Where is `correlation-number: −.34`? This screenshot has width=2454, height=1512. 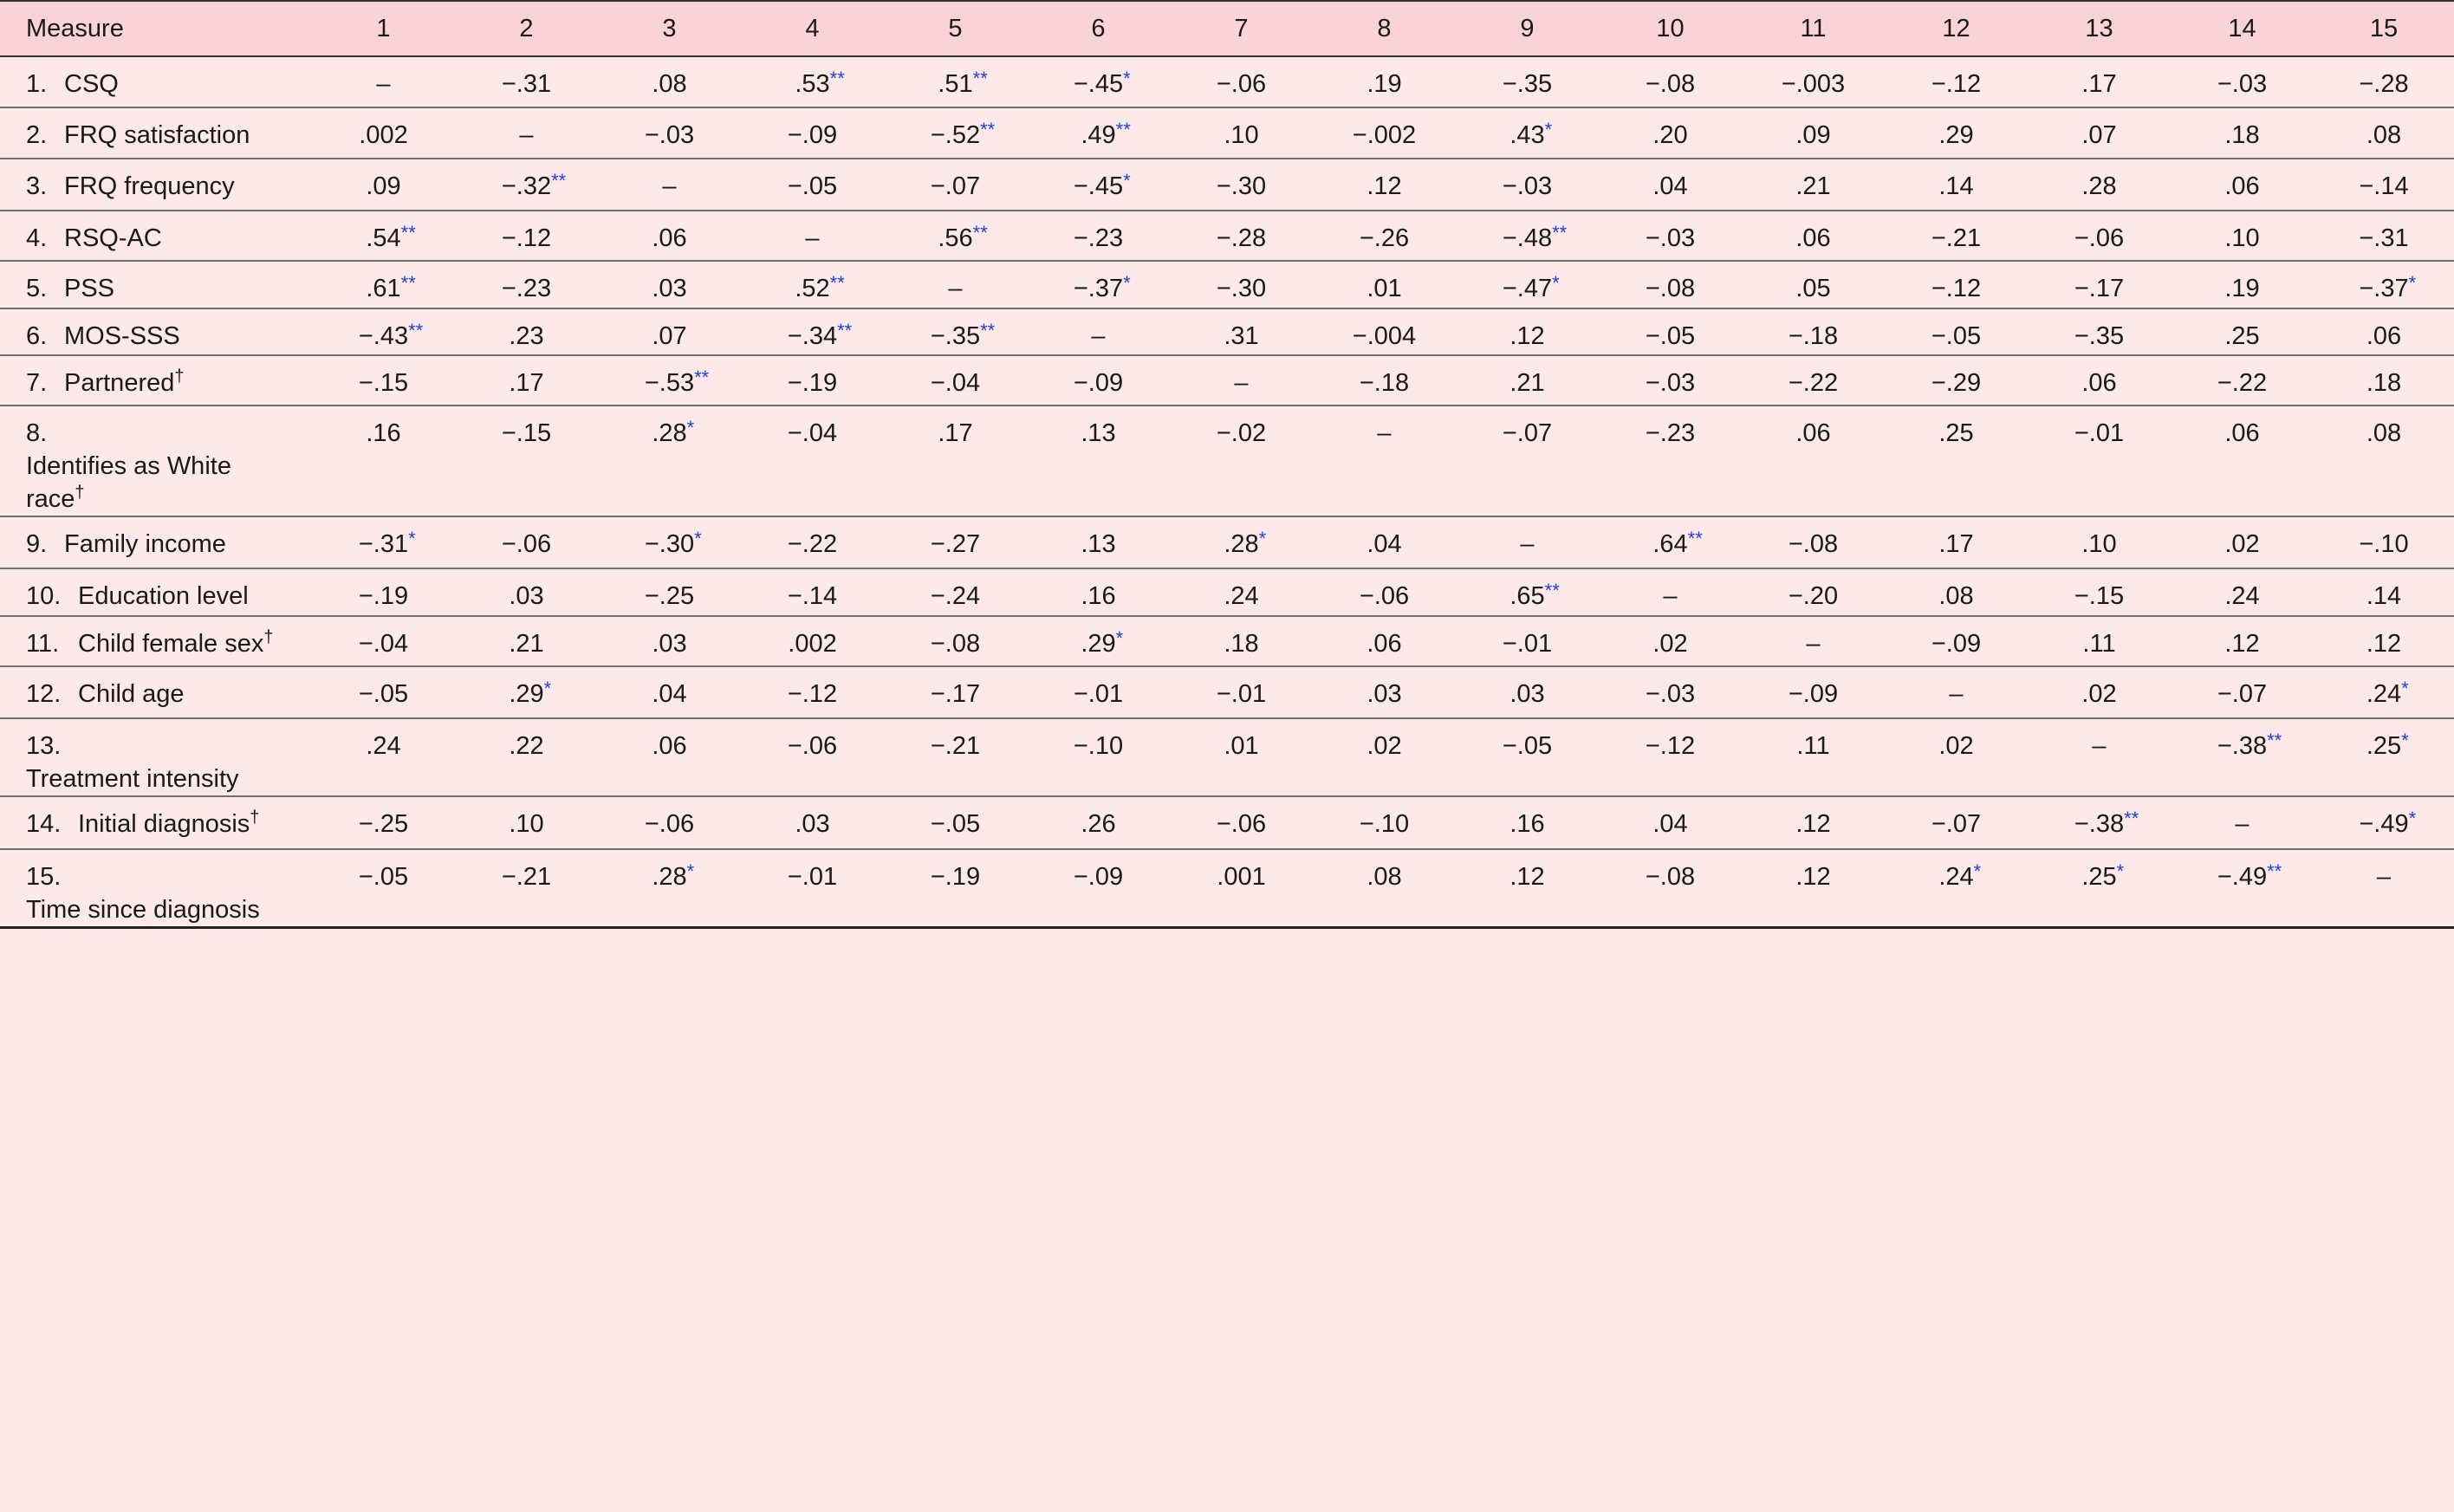 correlation-number: −.34 is located at coordinates (812, 336).